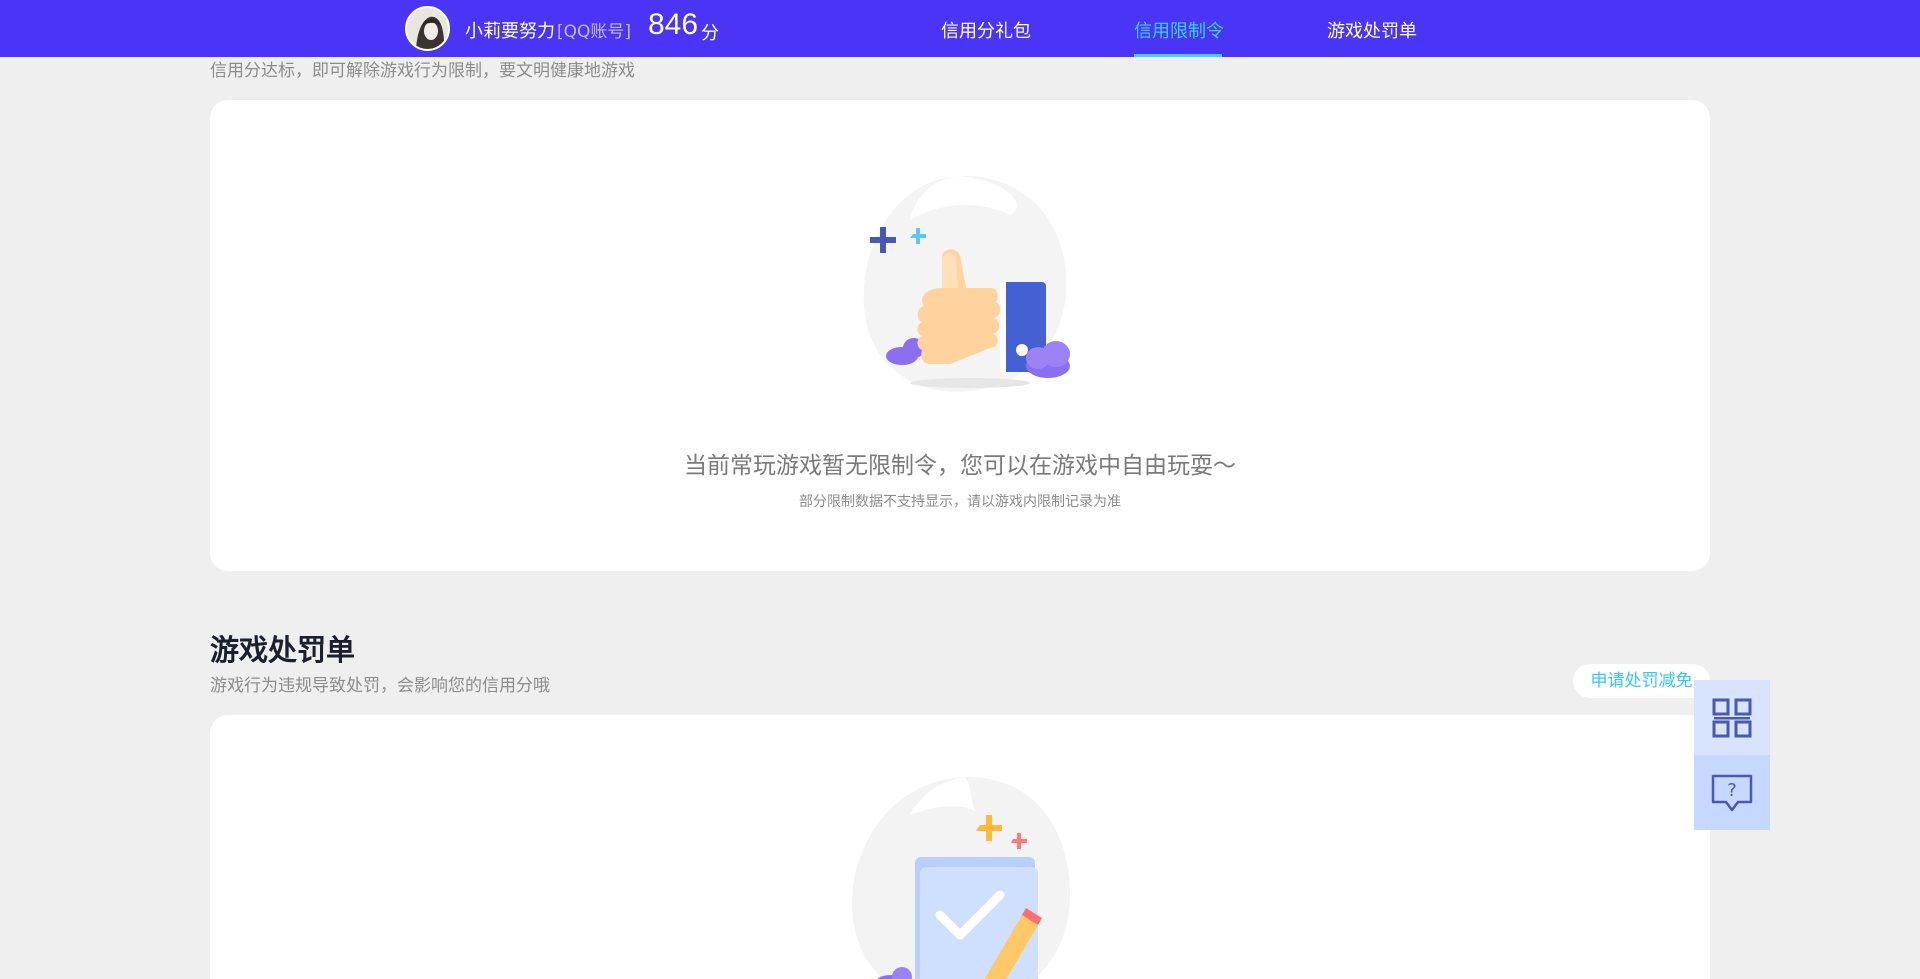 The image size is (1920, 979). Describe the element at coordinates (380, 686) in the screenshot. I see `penalty-subtitle: 游戏行为违规导致处罚，会影响您的信用分哦` at that location.